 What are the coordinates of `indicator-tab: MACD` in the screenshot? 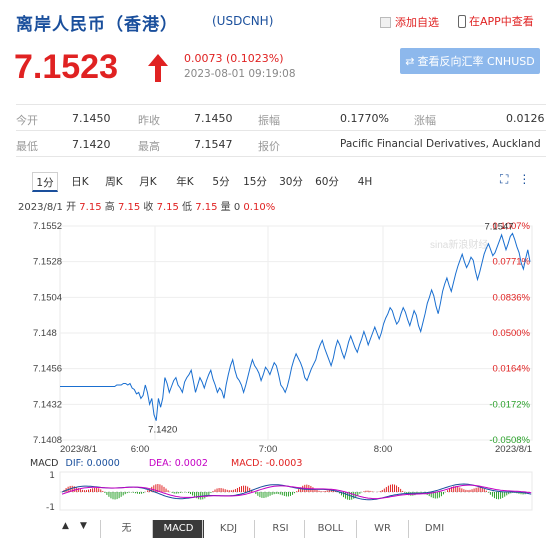 It's located at (178, 529).